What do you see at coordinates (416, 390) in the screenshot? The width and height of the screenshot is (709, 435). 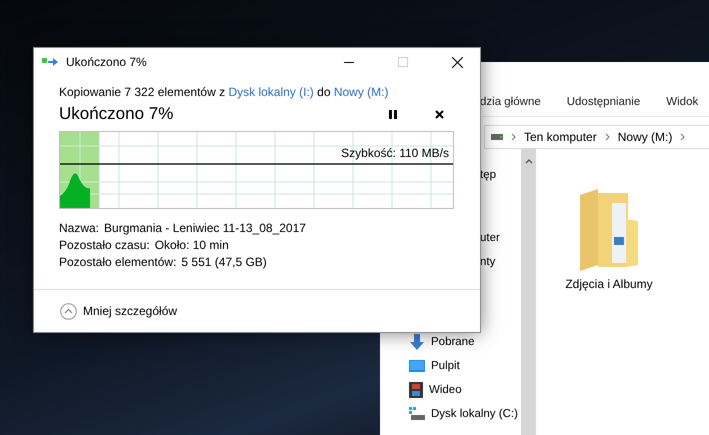 I see `film-icon` at bounding box center [416, 390].